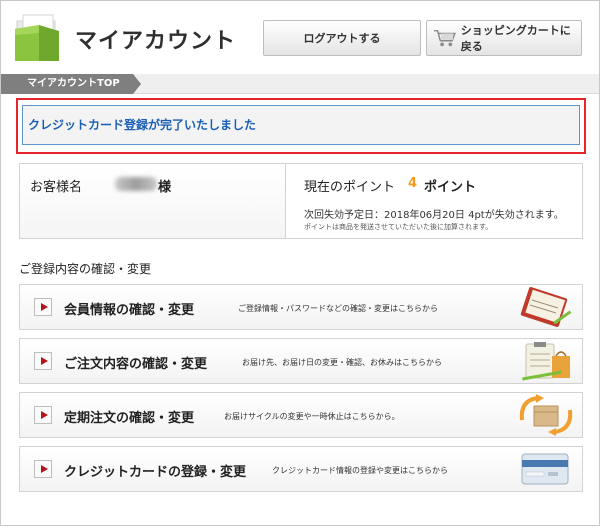 The image size is (600, 526). What do you see at coordinates (37, 37) in the screenshot?
I see `folder-logo-icon` at bounding box center [37, 37].